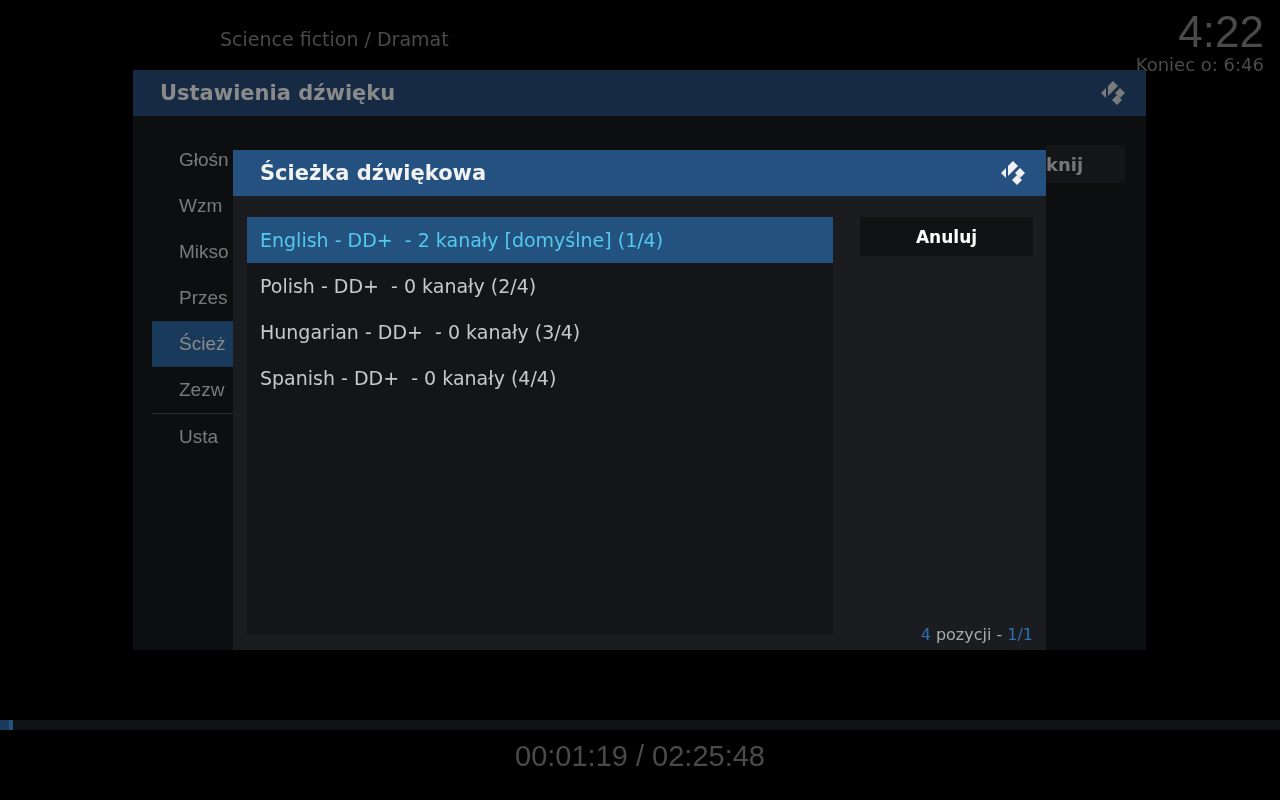 This screenshot has height=800, width=1280. What do you see at coordinates (969, 634) in the screenshot?
I see `count-label: pozycji -` at bounding box center [969, 634].